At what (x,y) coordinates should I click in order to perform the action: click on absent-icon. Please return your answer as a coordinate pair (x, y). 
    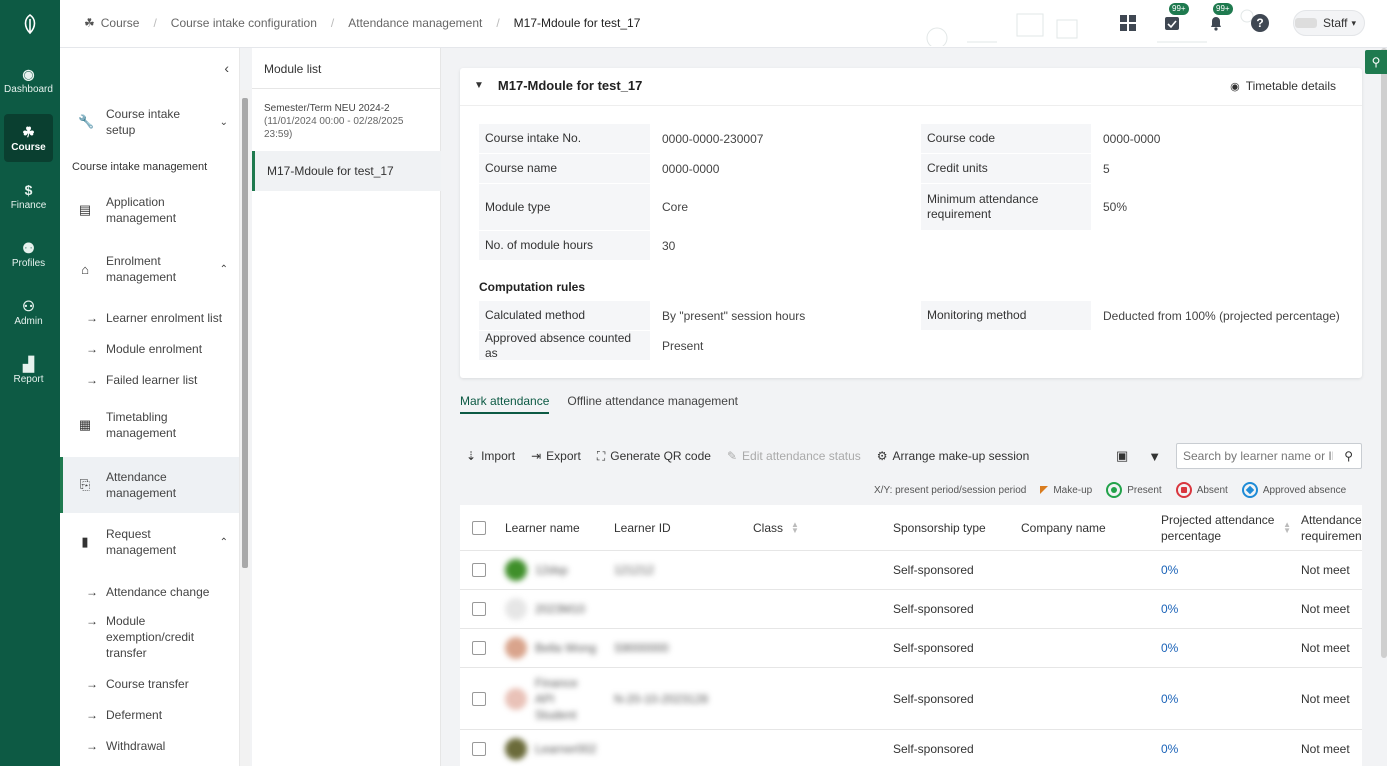
    Looking at the image, I should click on (1183, 490).